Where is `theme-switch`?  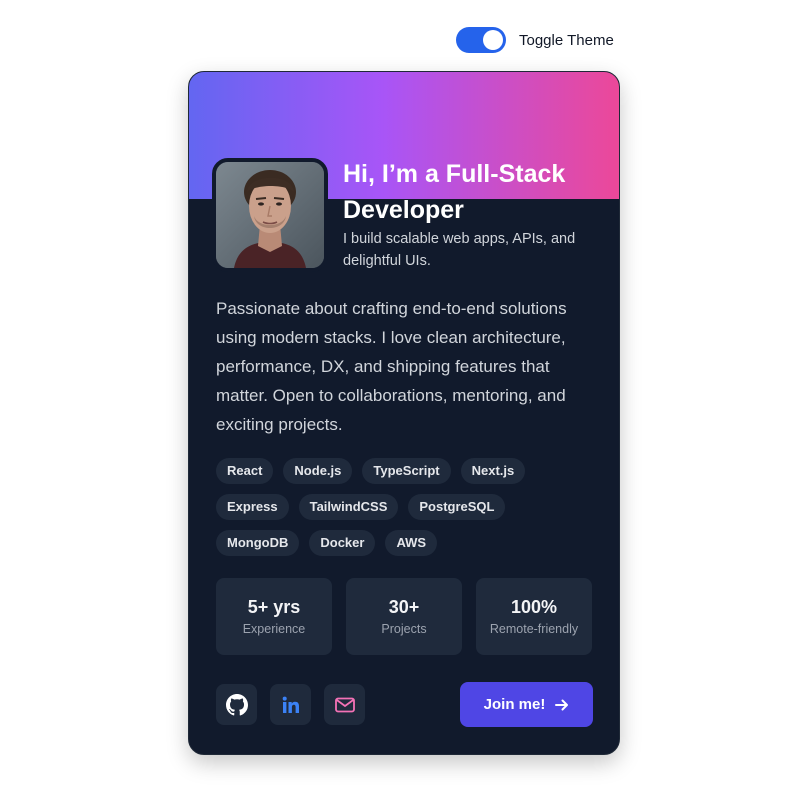 theme-switch is located at coordinates (481, 40).